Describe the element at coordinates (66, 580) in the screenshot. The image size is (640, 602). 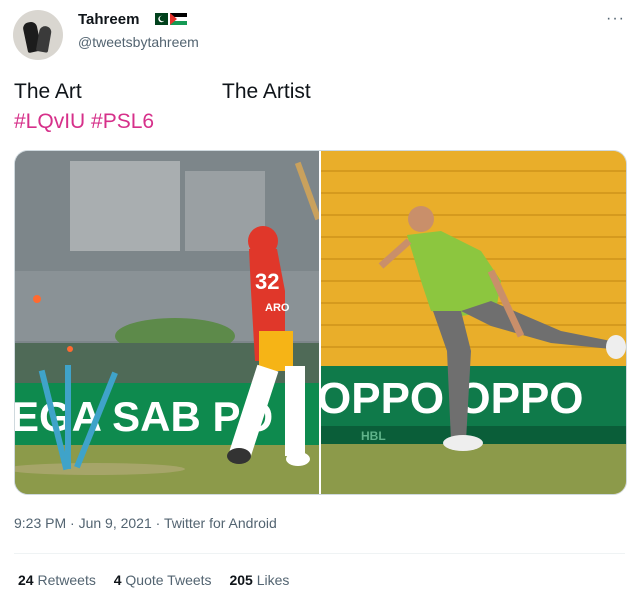
I see `retweets-label: Retweets` at that location.